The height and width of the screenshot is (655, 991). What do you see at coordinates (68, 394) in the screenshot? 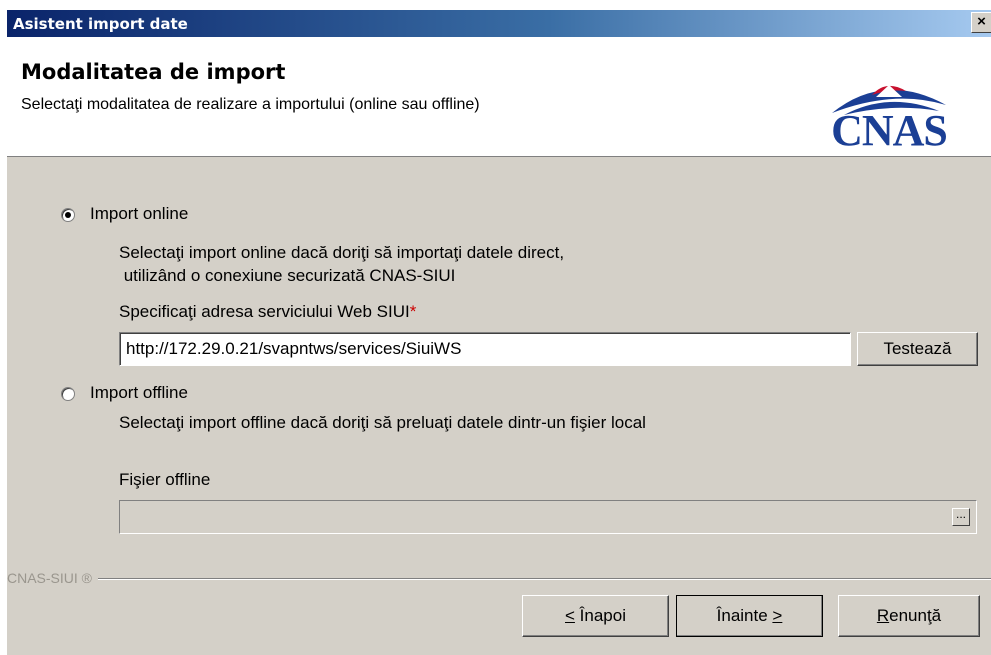
I see `import-offline-radio` at bounding box center [68, 394].